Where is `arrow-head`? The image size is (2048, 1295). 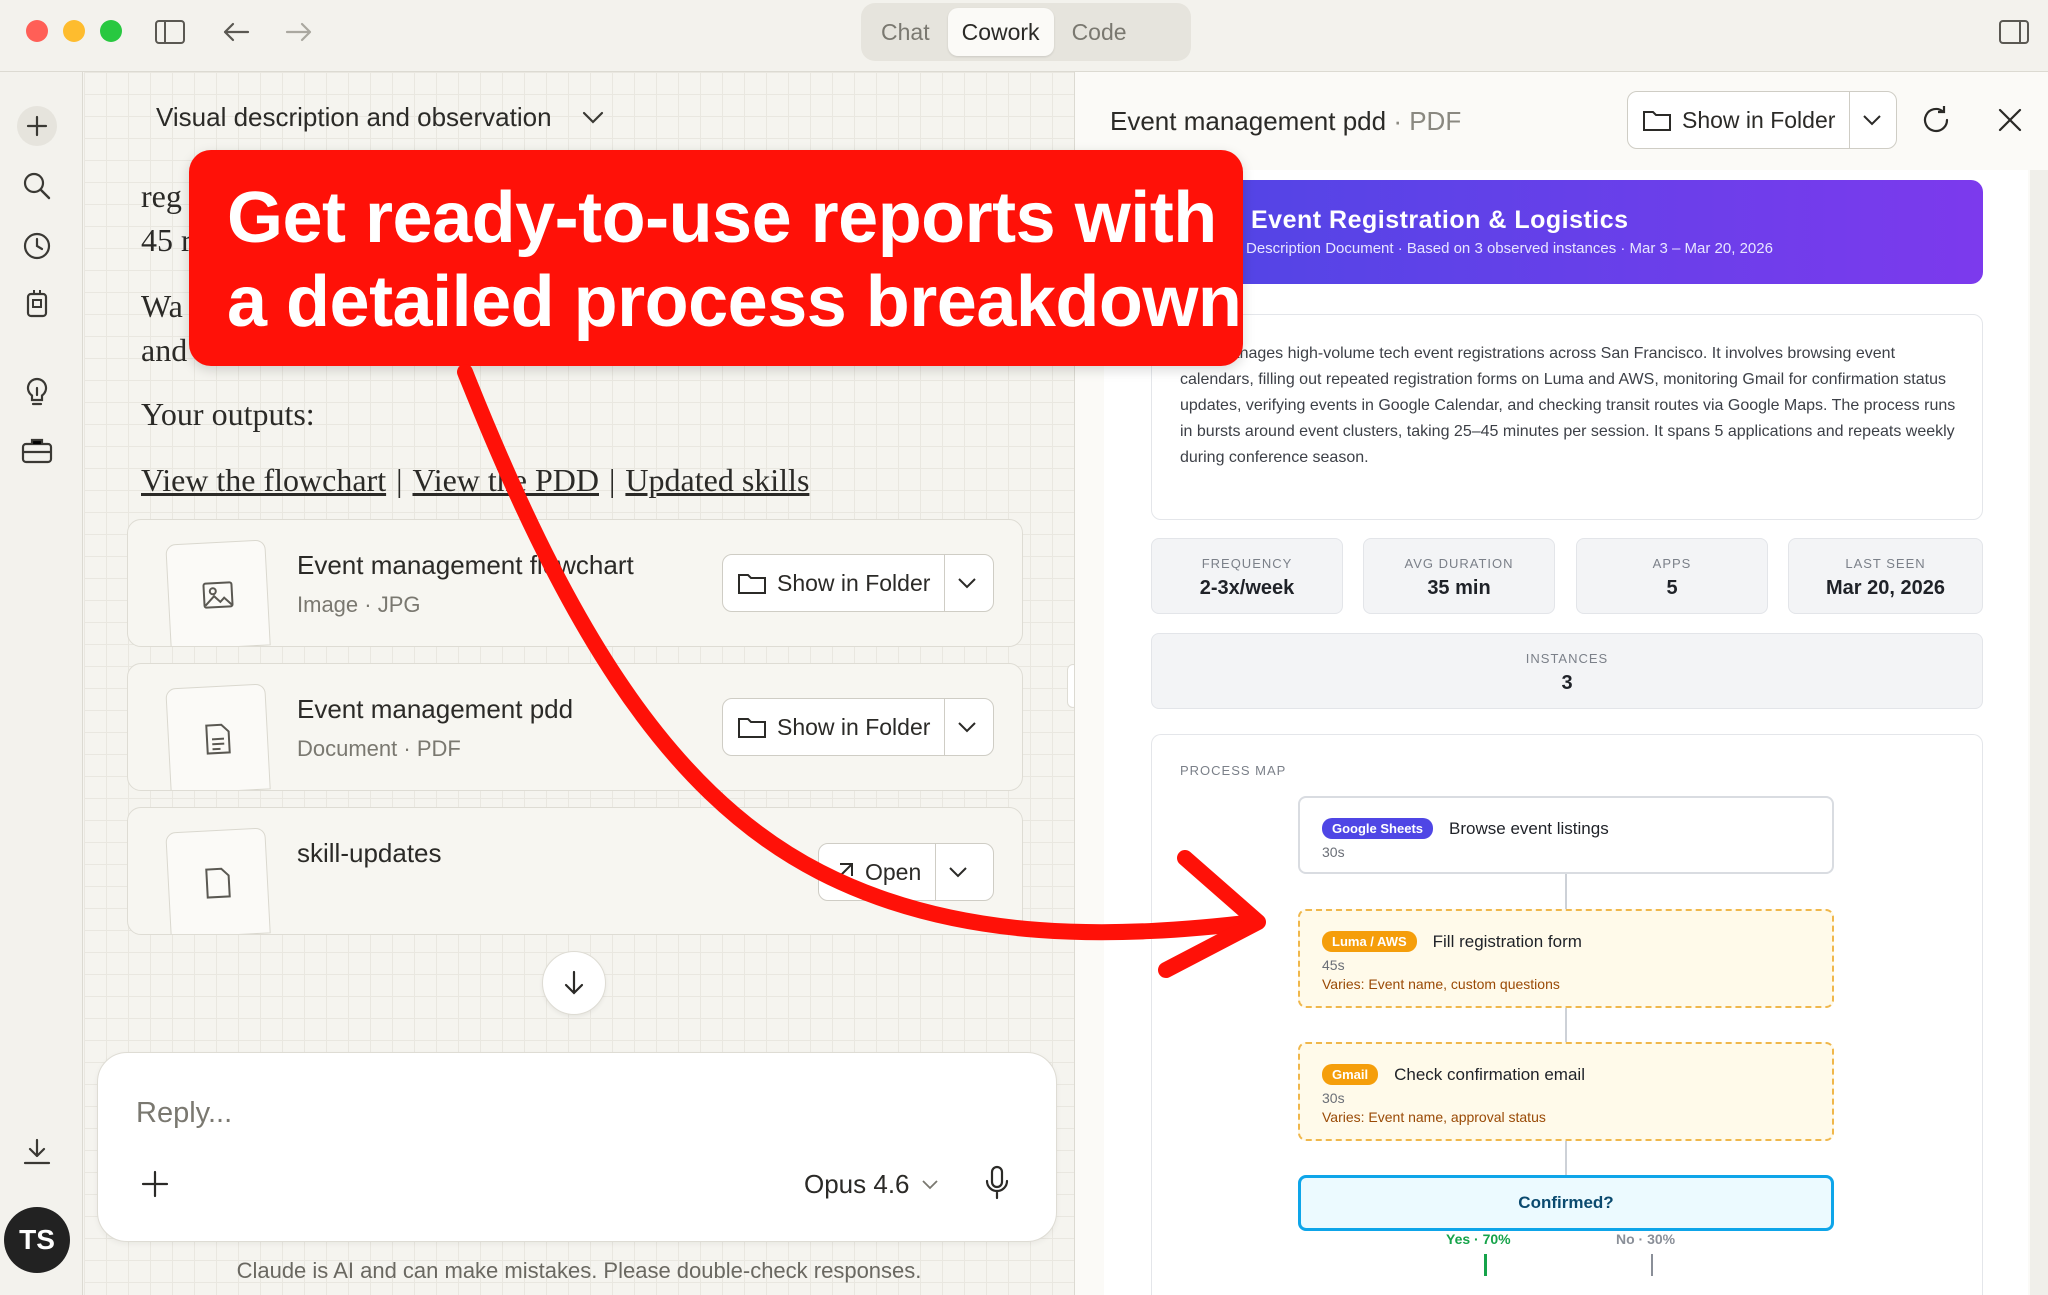
arrow-head is located at coordinates (1212, 914).